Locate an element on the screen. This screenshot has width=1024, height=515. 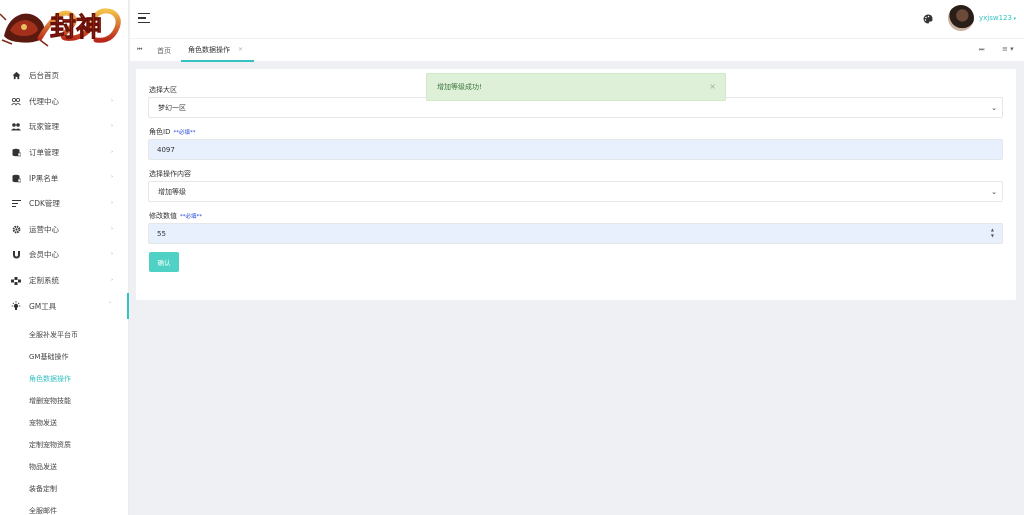
sidebar-item-label: 订单管理 is located at coordinates (44, 153).